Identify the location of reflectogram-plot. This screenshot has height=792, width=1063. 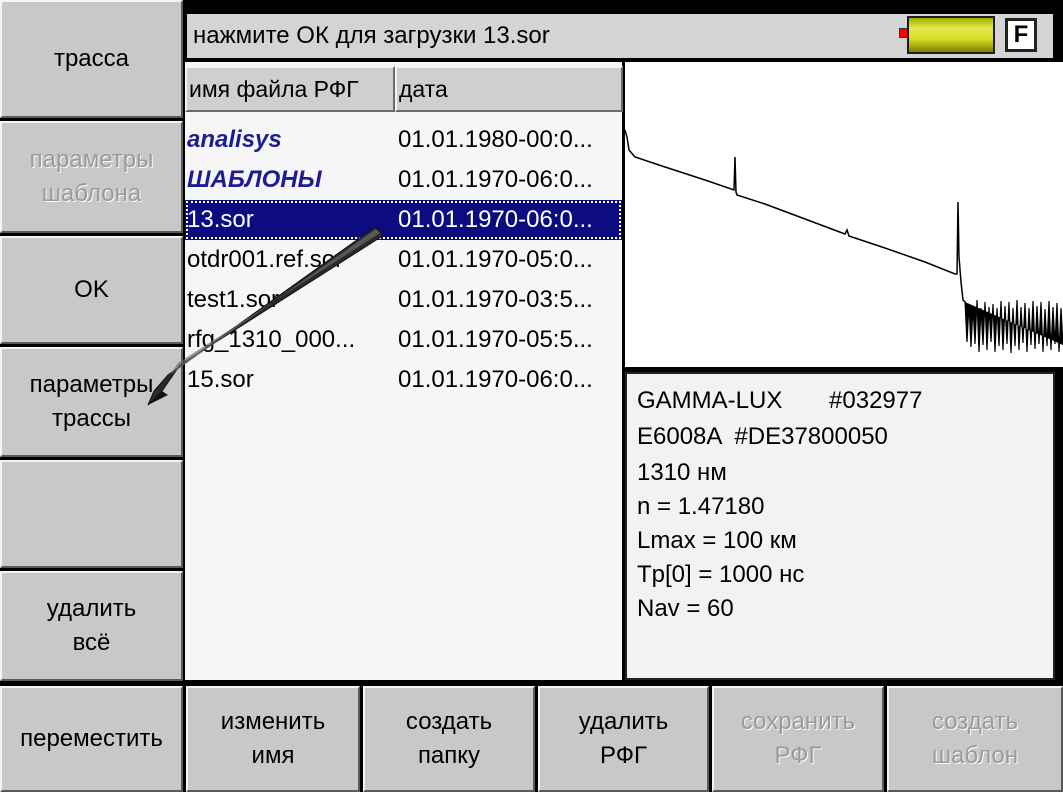
(843, 241).